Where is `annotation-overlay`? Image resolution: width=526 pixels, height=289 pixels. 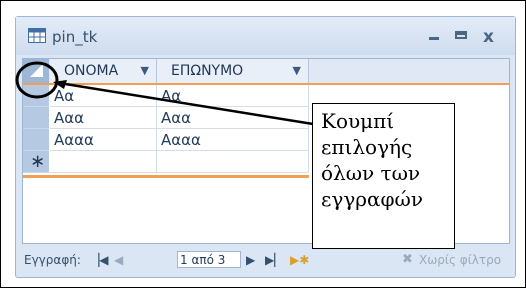 annotation-overlay is located at coordinates (164, 93).